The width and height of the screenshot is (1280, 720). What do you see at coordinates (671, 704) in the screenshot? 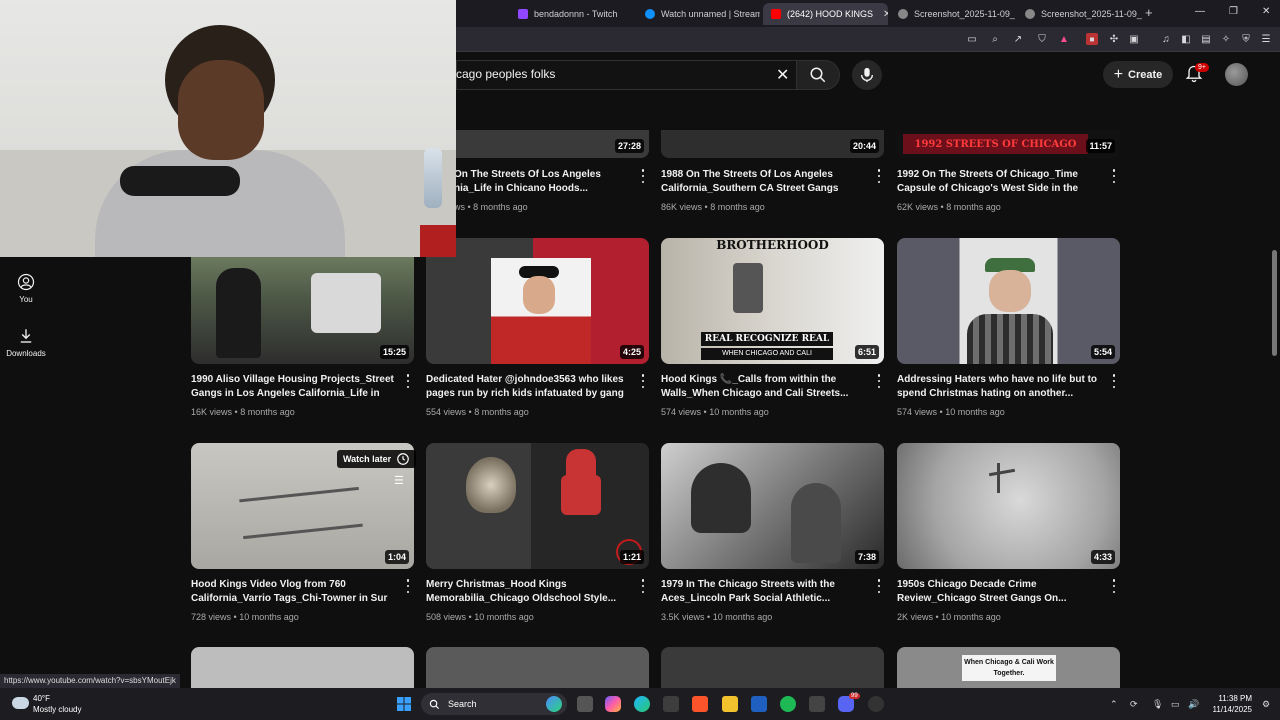
I see `store-icon` at bounding box center [671, 704].